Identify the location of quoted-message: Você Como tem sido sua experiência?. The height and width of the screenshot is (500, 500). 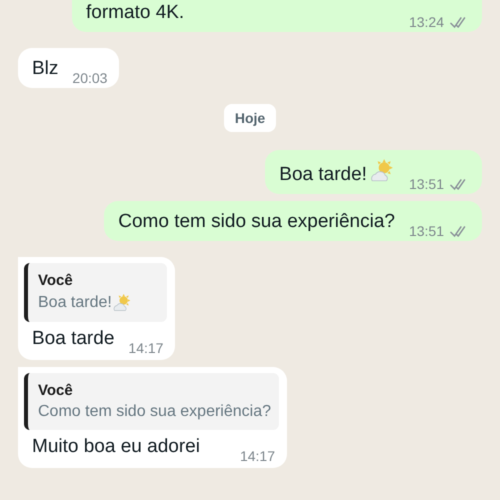
(152, 401).